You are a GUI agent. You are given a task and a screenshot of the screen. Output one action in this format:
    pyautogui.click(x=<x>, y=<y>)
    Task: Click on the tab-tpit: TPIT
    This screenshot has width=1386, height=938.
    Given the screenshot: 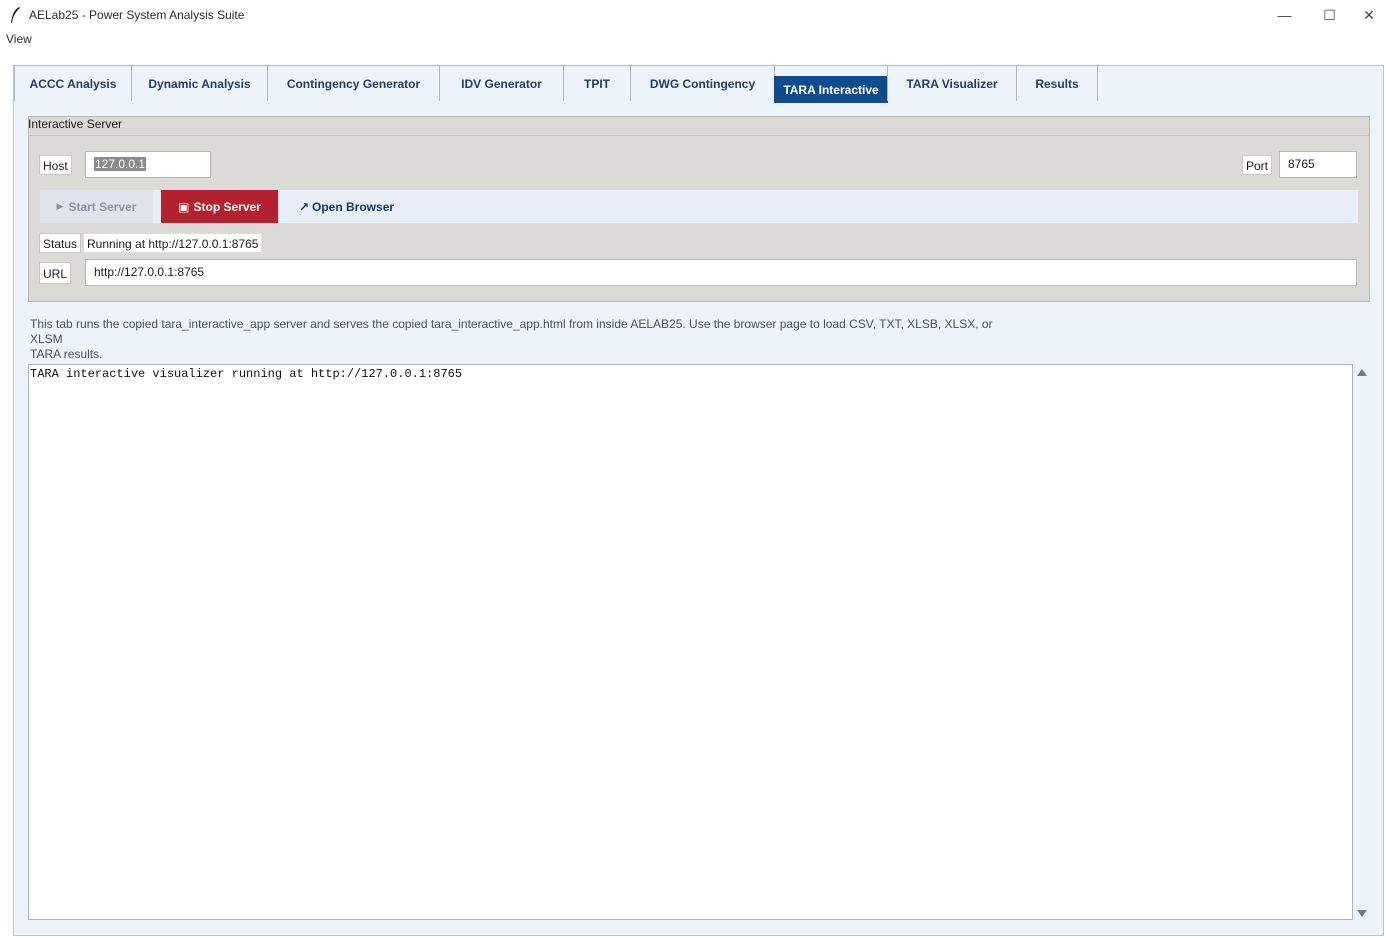 What is the action you would take?
    pyautogui.click(x=597, y=83)
    